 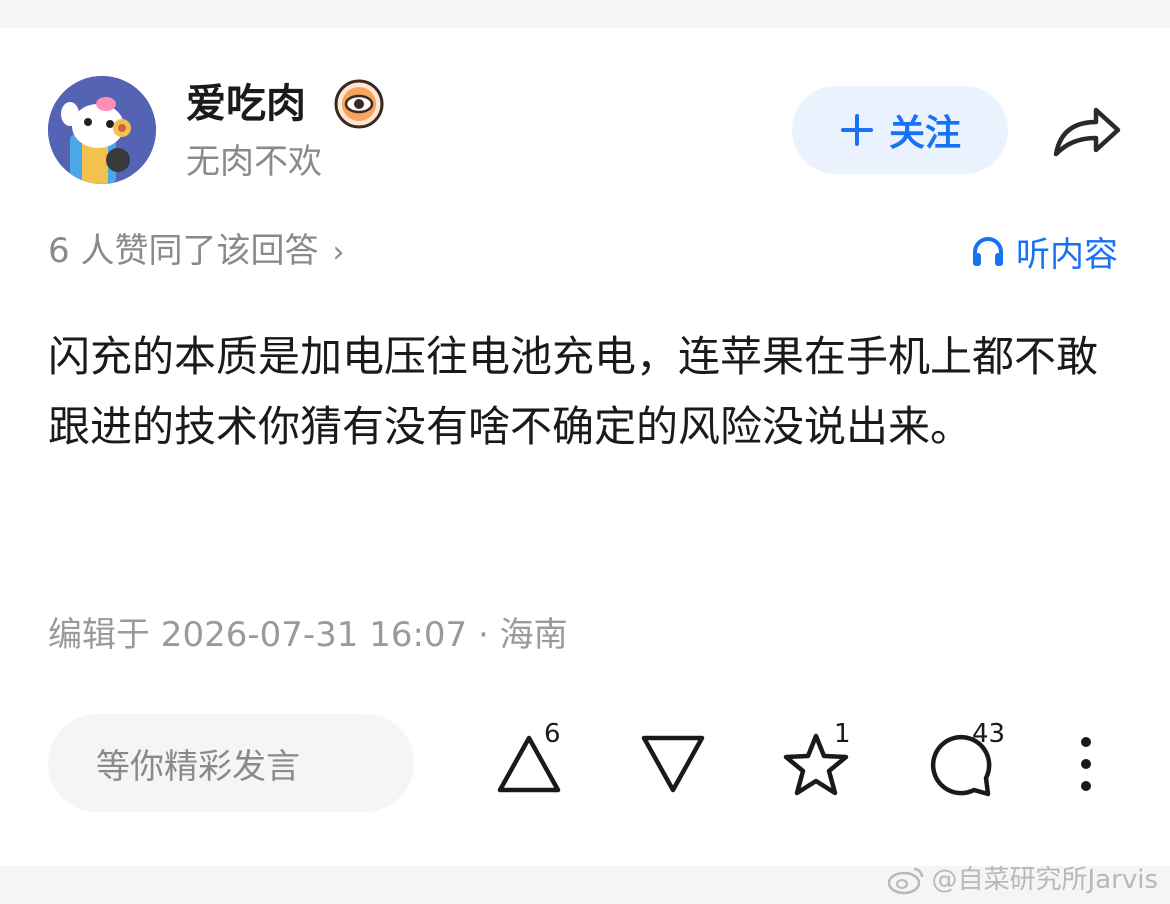 What do you see at coordinates (254, 162) in the screenshot?
I see `author-bio: 无肉不欢` at bounding box center [254, 162].